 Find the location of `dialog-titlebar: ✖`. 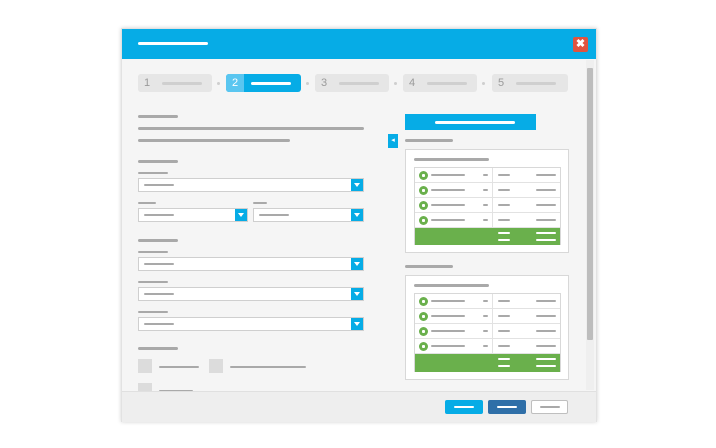

dialog-titlebar: ✖ is located at coordinates (359, 44).